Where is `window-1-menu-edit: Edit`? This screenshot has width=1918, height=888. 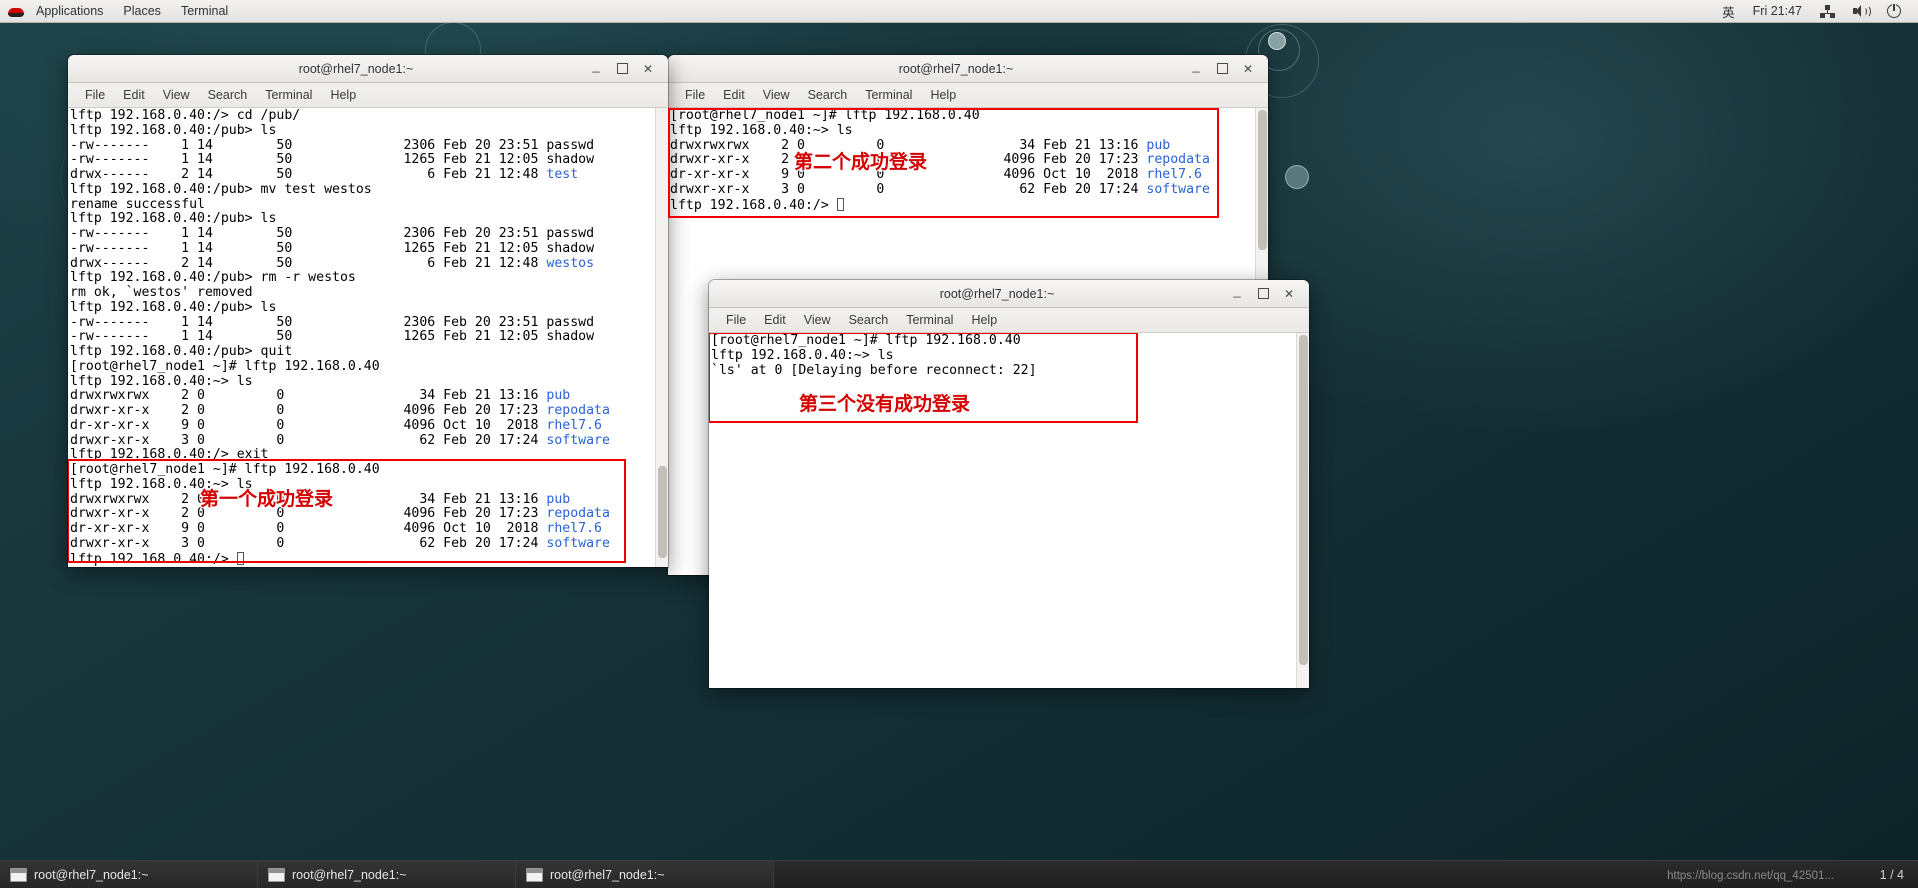 window-1-menu-edit: Edit is located at coordinates (134, 95).